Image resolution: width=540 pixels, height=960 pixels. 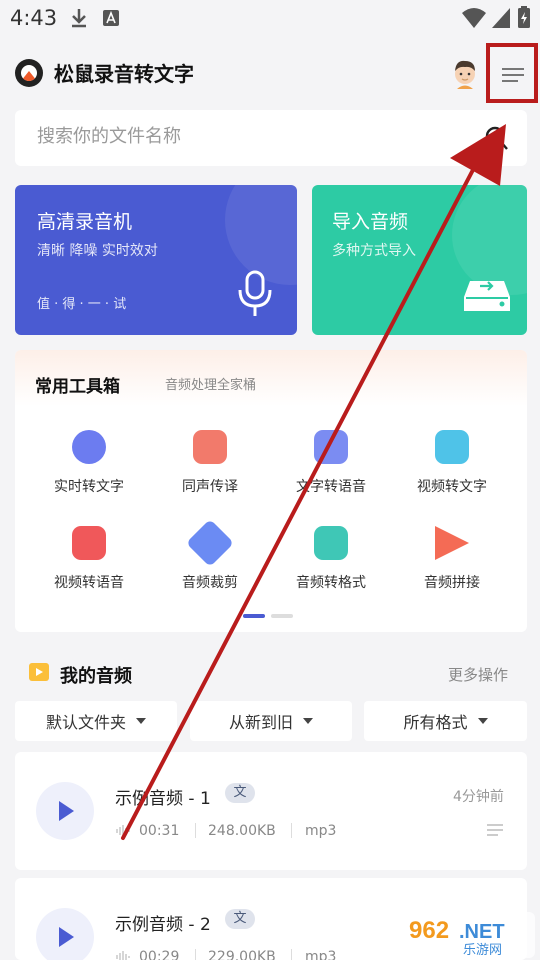 I want to click on tool-audio-convert: 音频转格式, so click(x=331, y=559).